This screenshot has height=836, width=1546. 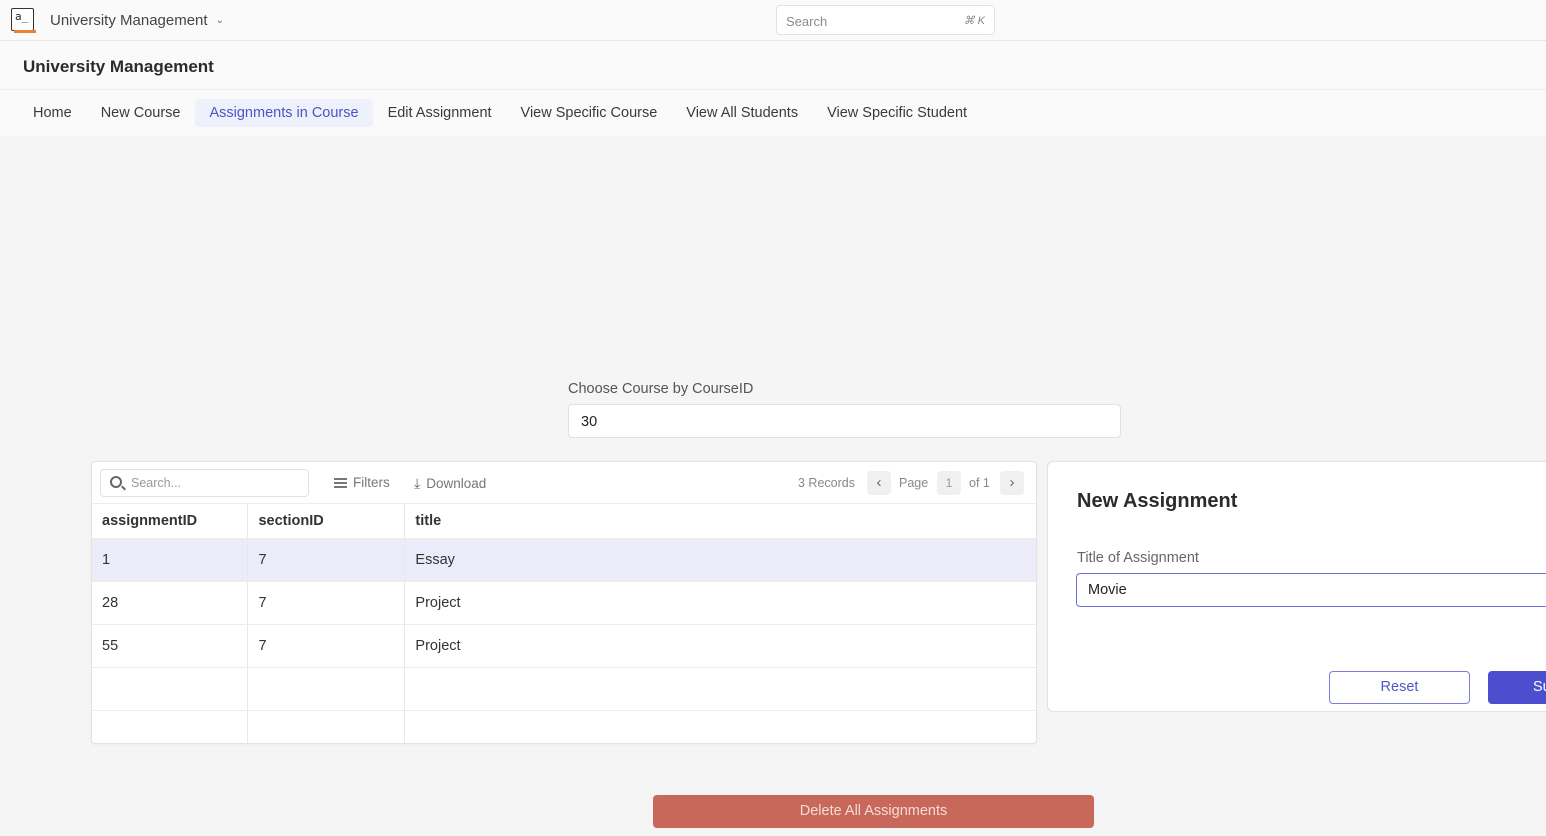 I want to click on nav-item-edit-assignment: Edit Assignment, so click(x=440, y=113).